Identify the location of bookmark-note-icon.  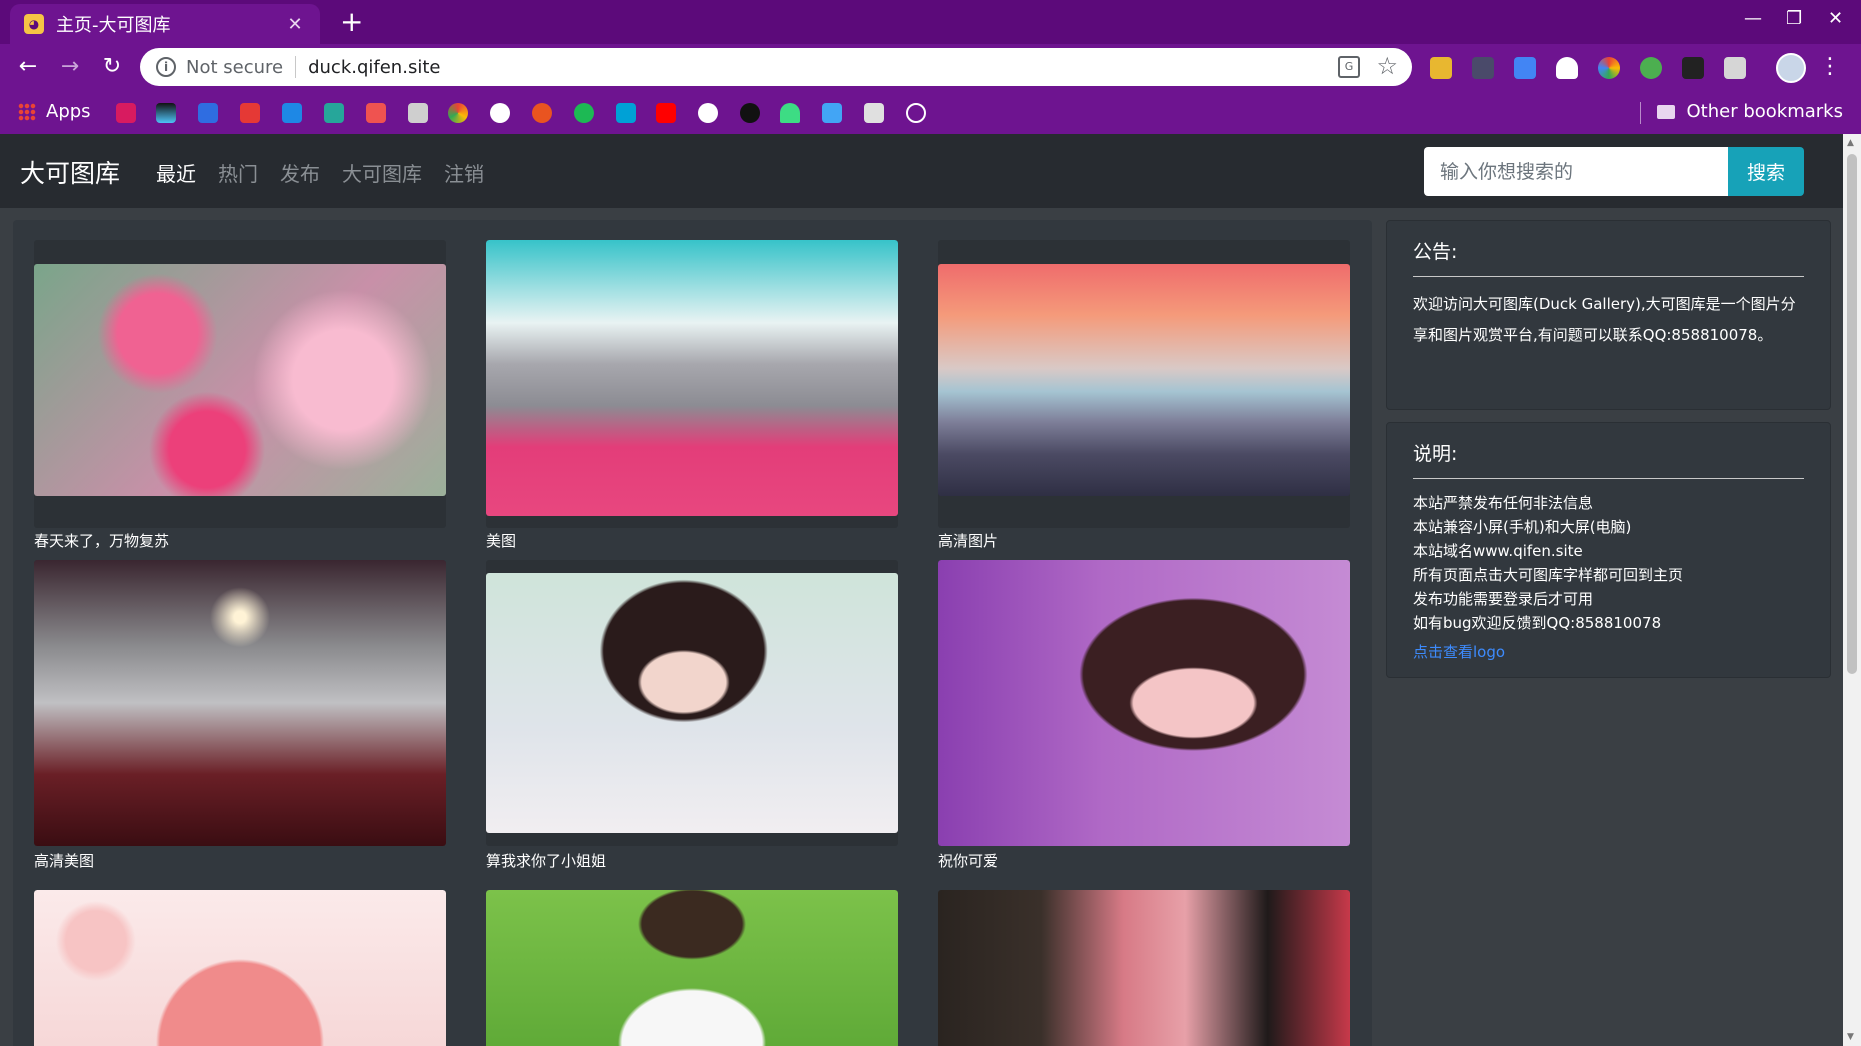
(292, 113).